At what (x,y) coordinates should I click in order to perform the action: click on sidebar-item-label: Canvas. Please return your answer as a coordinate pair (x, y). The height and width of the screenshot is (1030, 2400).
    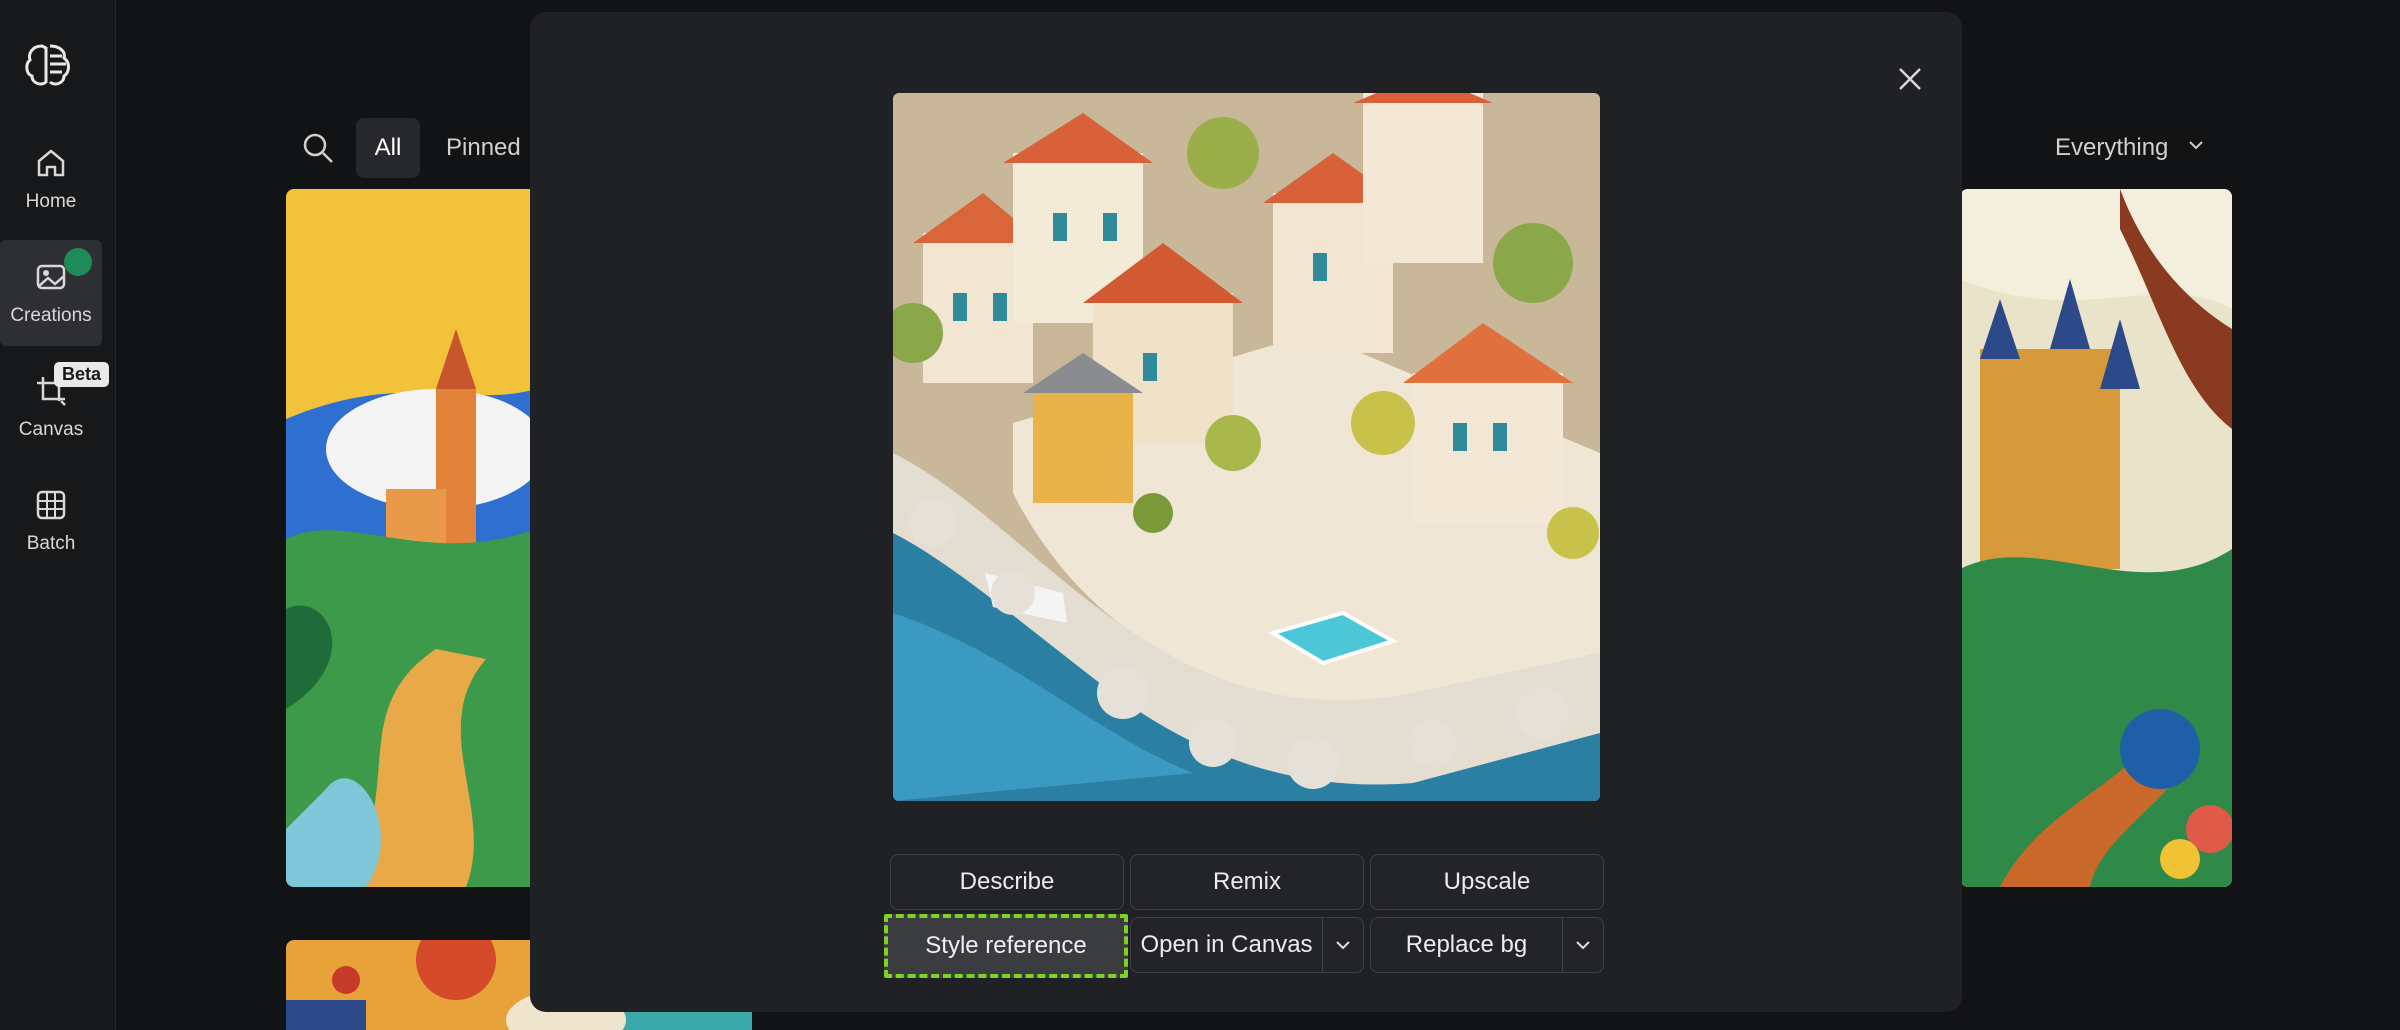
    Looking at the image, I should click on (51, 429).